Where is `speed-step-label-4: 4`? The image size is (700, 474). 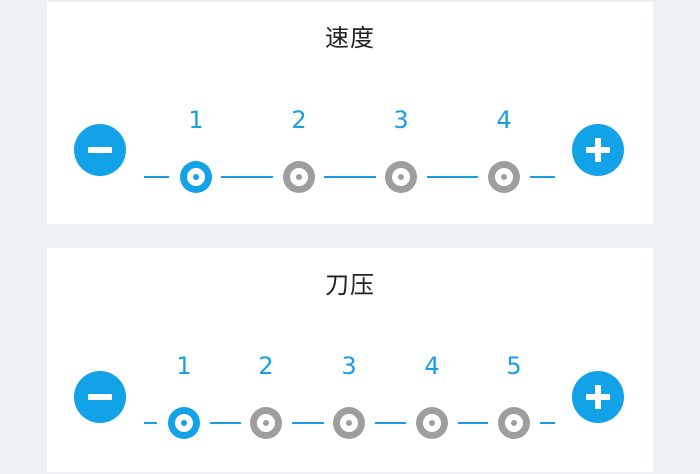 speed-step-label-4: 4 is located at coordinates (504, 120).